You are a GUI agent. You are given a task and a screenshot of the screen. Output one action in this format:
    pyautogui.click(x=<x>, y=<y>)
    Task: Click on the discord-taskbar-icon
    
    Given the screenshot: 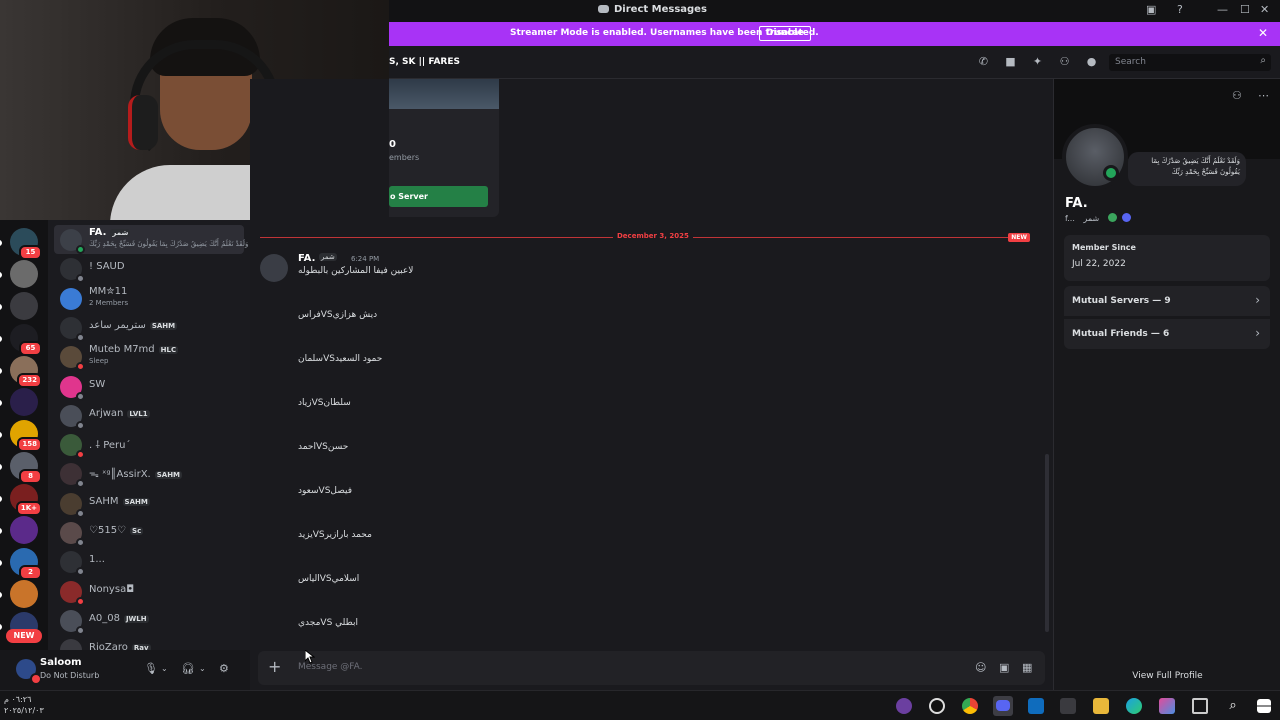 What is the action you would take?
    pyautogui.click(x=1003, y=706)
    